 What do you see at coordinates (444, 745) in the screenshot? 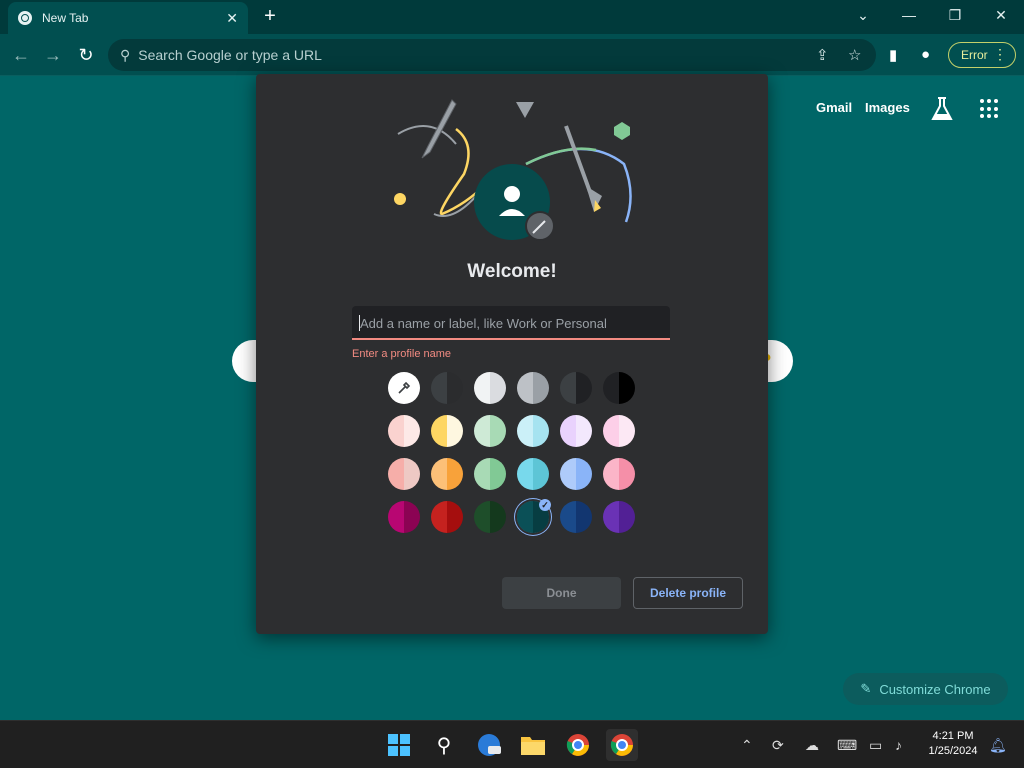
I see `taskbar-search-icon: ⚲` at bounding box center [444, 745].